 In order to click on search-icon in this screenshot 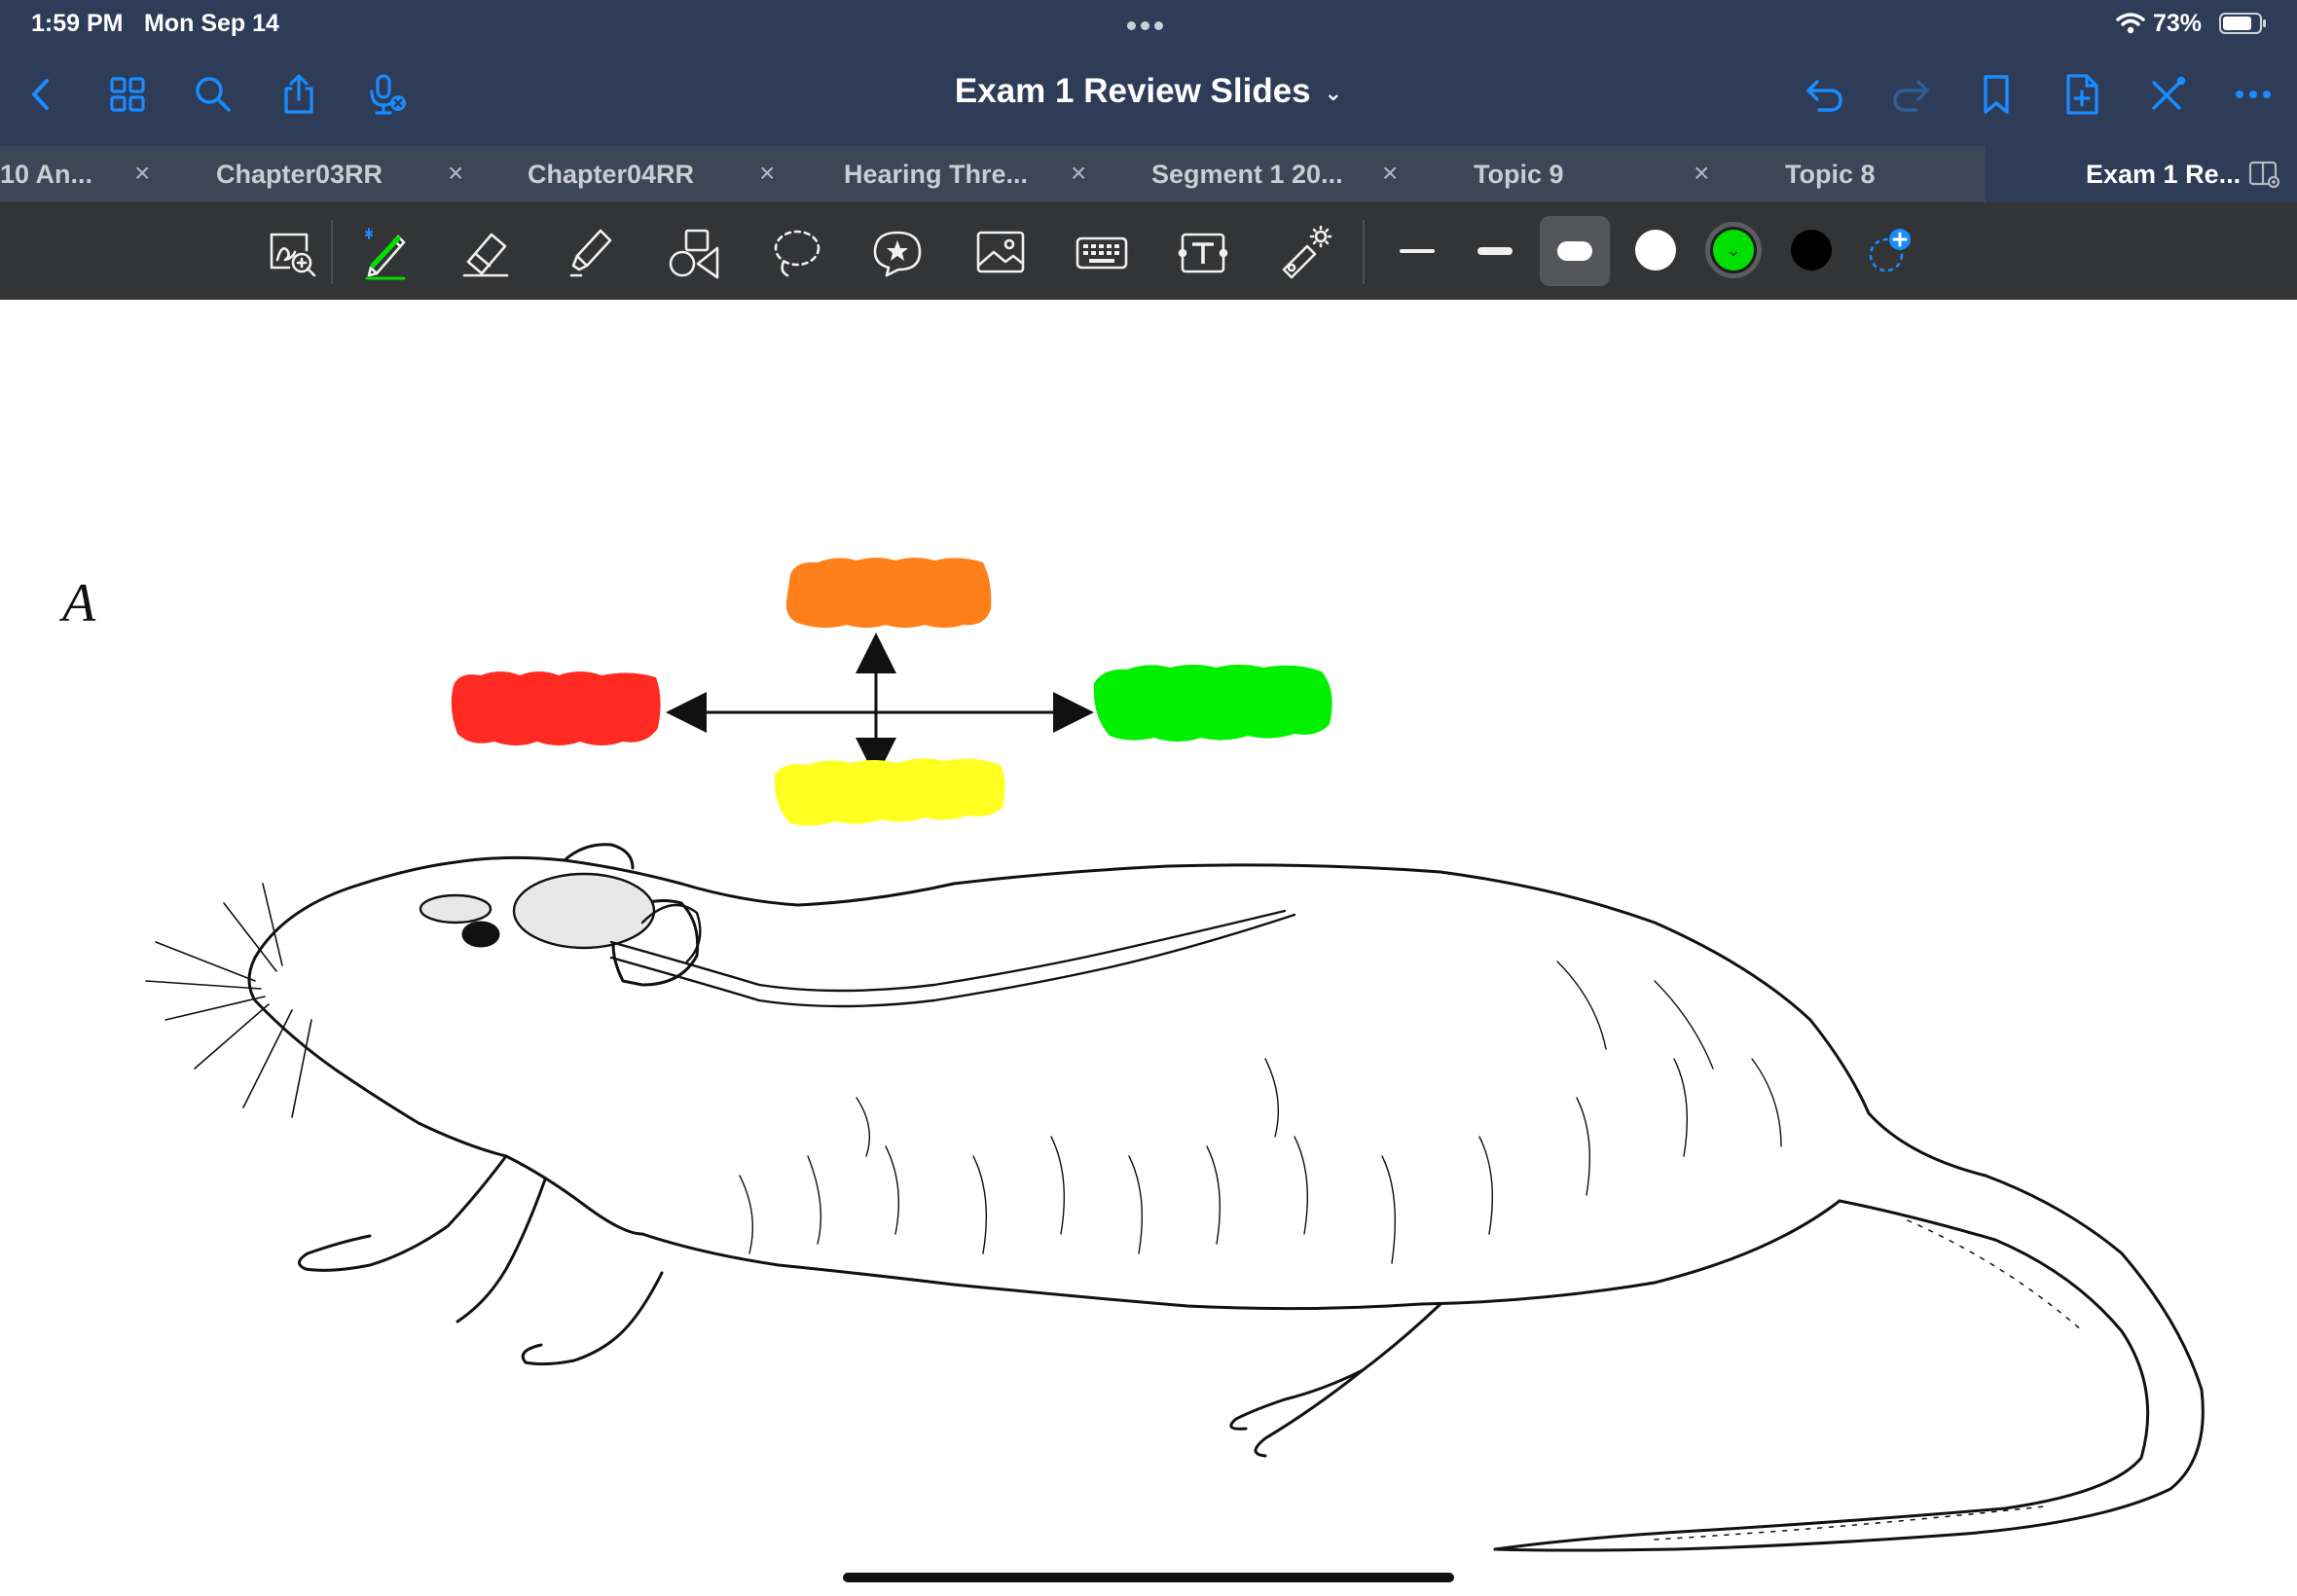, I will do `click(213, 94)`.